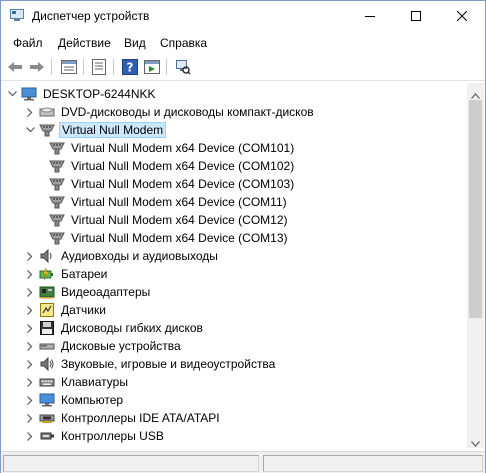 The width and height of the screenshot is (486, 473). Describe the element at coordinates (94, 382) in the screenshot. I see `tree-item-label: Клавиатуры` at that location.